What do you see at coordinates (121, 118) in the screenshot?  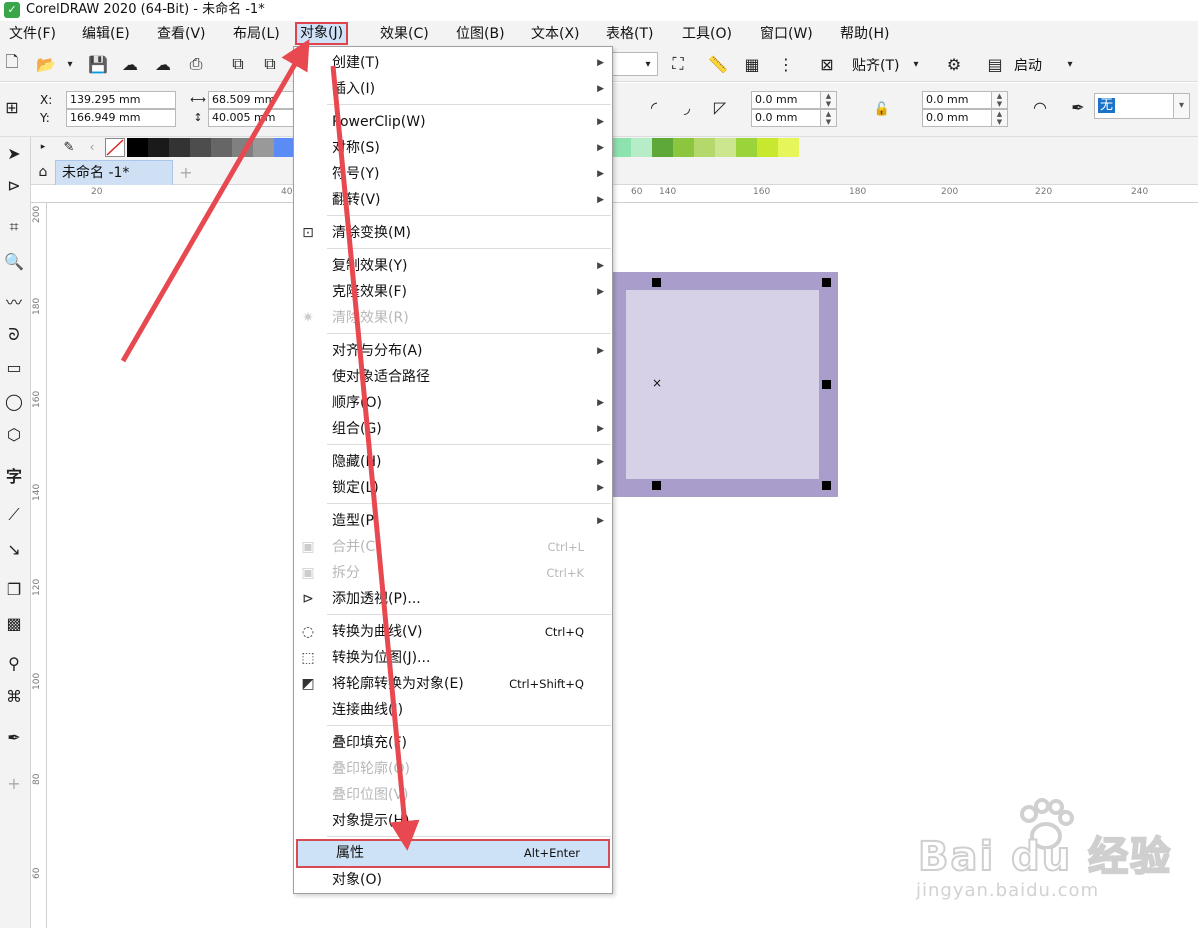 I see `y-position-field: 166.949 mm` at bounding box center [121, 118].